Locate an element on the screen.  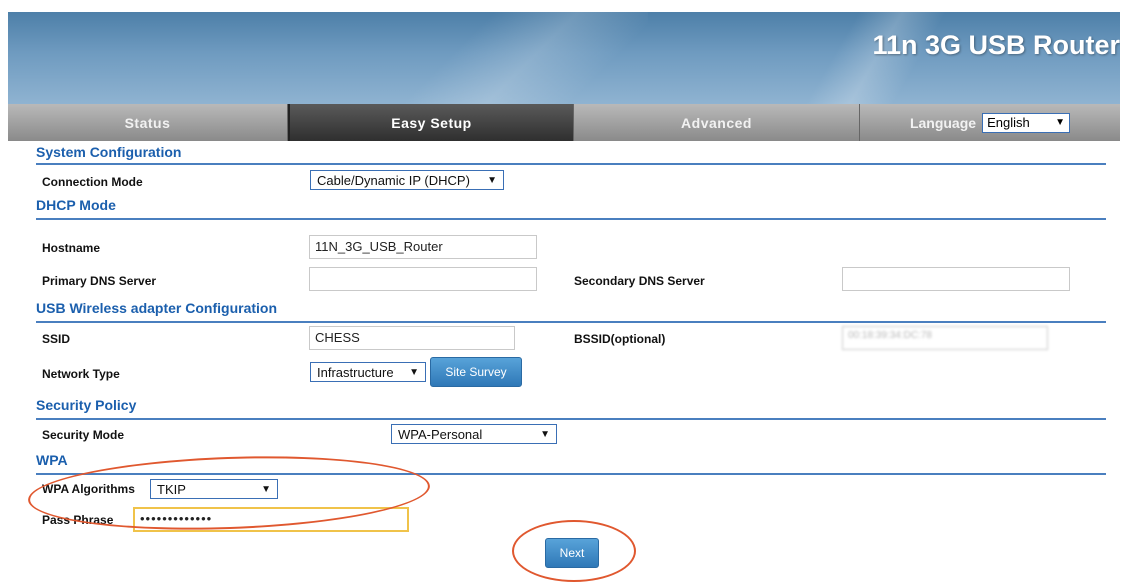
bssid-label: BSSID(optional) is located at coordinates (620, 339).